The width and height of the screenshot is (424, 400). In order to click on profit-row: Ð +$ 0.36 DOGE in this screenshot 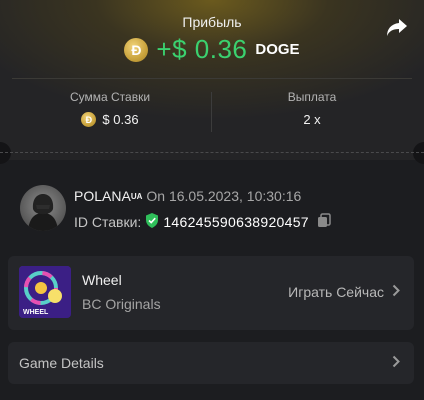, I will do `click(212, 49)`.